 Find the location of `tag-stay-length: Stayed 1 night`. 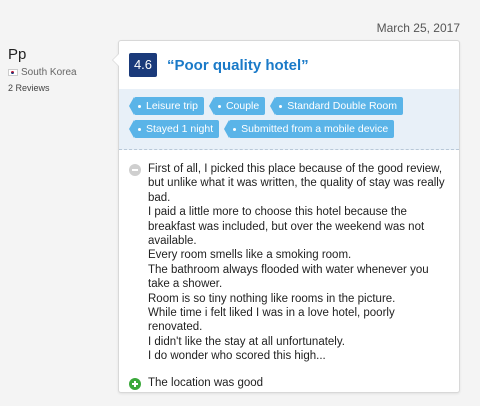

tag-stay-length: Stayed 1 night is located at coordinates (174, 129).